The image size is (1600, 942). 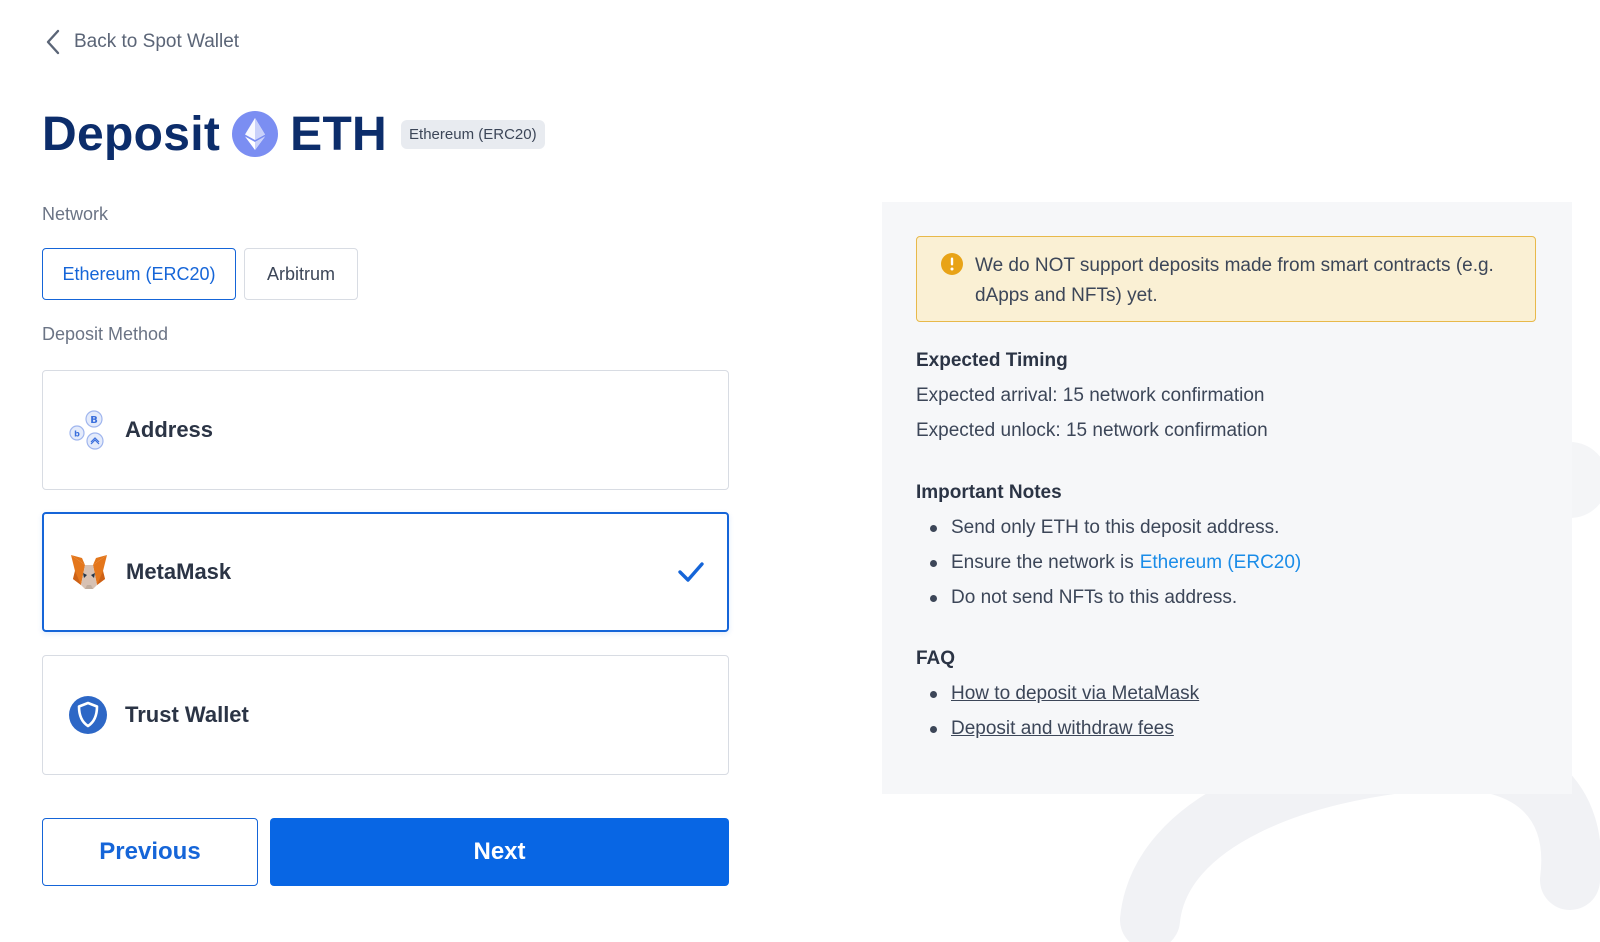 What do you see at coordinates (150, 852) in the screenshot?
I see `previous-button: Previous` at bounding box center [150, 852].